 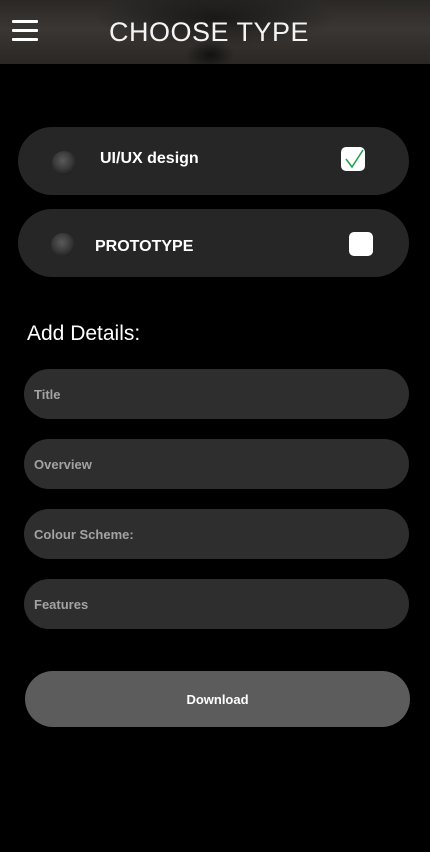 I want to click on type-option-label: PROTOTYPE, so click(x=144, y=246).